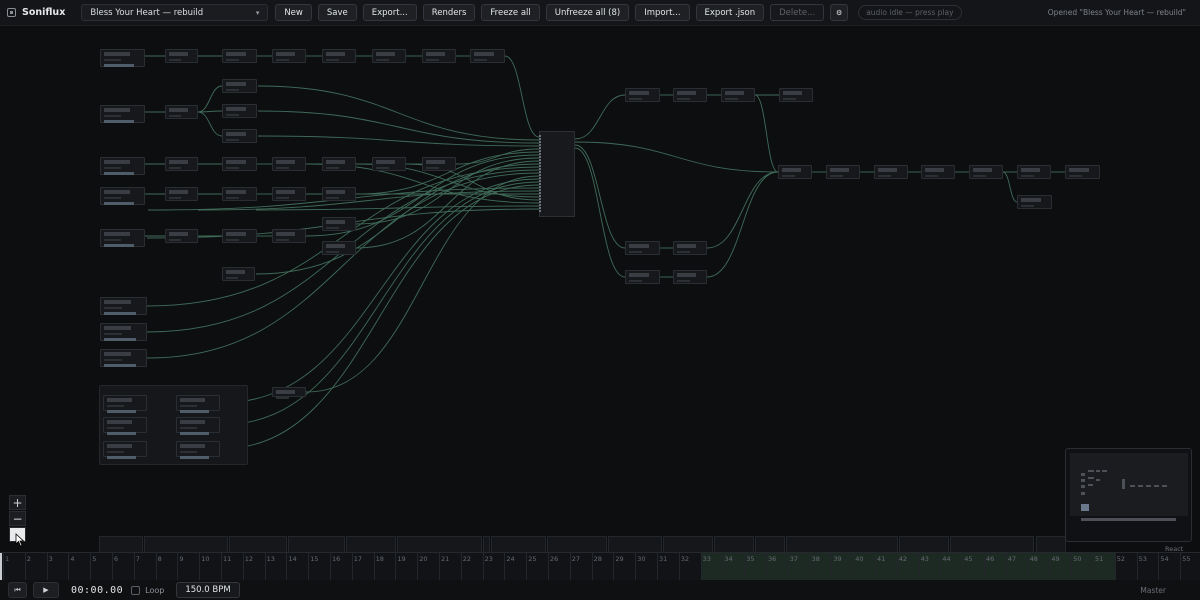 This screenshot has height=600, width=1200. What do you see at coordinates (839, 12) in the screenshot?
I see `gear-icon: ⚙` at bounding box center [839, 12].